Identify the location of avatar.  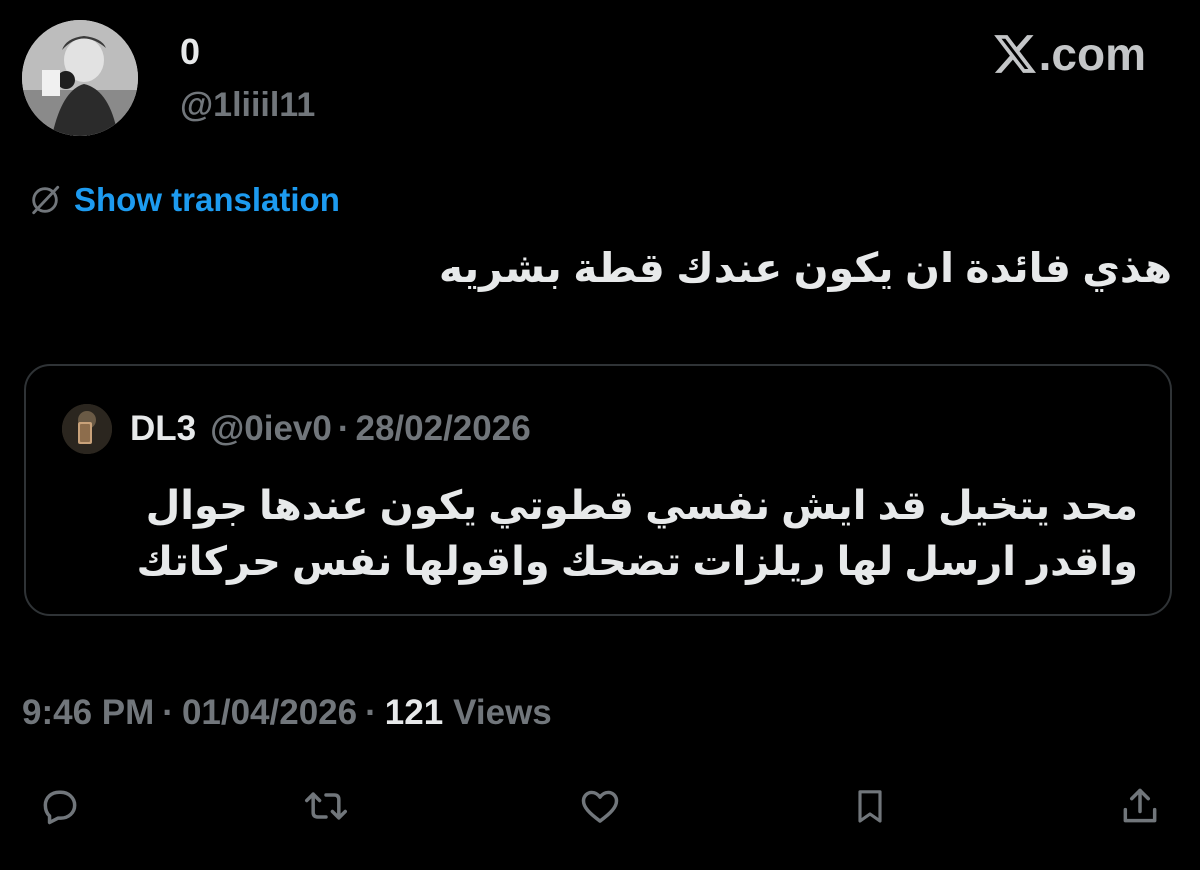
(80, 78).